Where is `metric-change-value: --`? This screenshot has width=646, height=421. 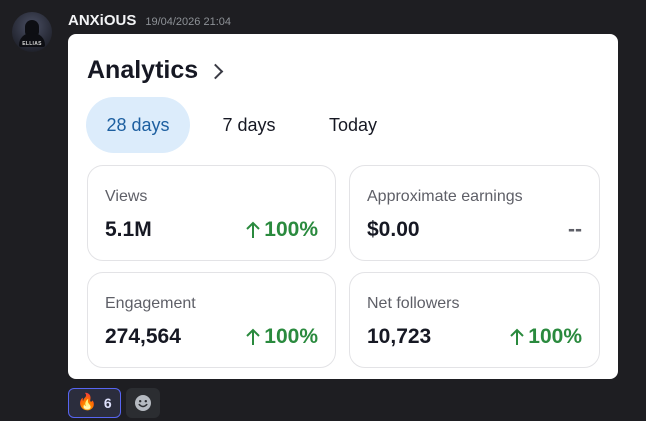
metric-change-value: -- is located at coordinates (575, 229).